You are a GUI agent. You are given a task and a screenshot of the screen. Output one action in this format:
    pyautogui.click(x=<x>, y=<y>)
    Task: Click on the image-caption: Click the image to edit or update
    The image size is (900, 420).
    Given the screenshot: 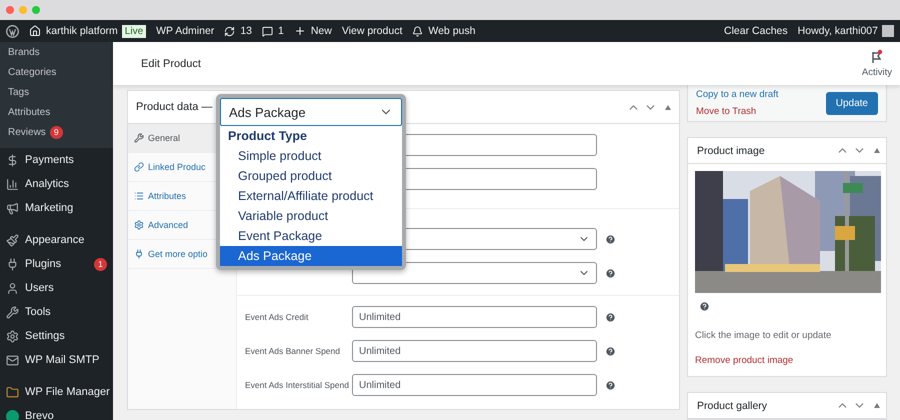 What is the action you would take?
    pyautogui.click(x=763, y=335)
    